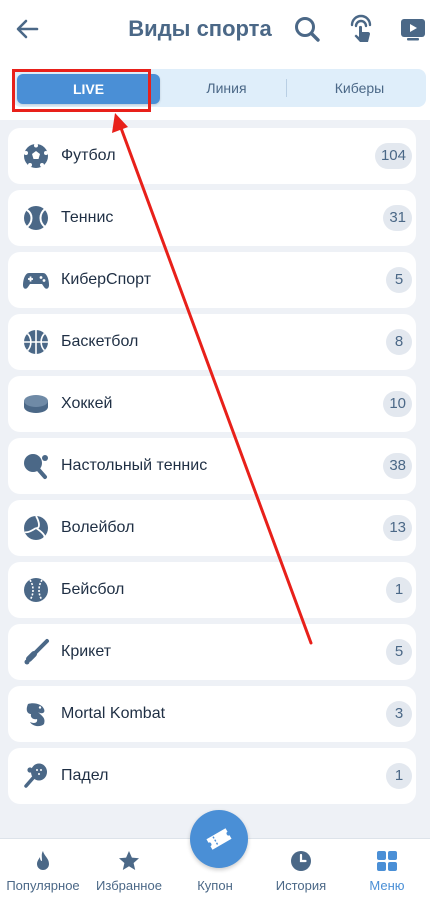 The image size is (430, 901). I want to click on sport-label: Крикет, so click(86, 651).